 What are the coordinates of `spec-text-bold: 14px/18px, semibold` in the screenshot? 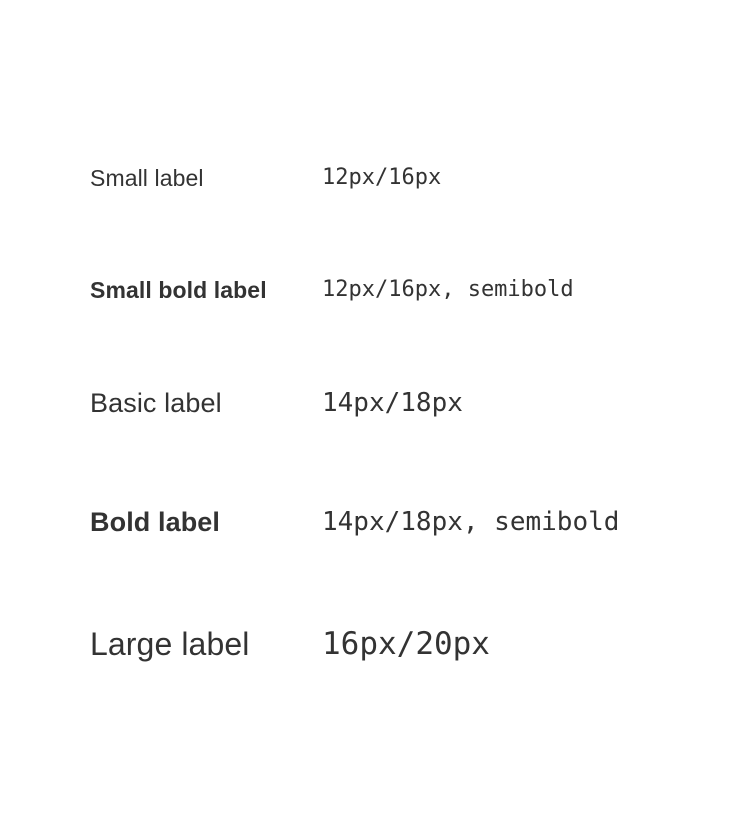 It's located at (471, 522).